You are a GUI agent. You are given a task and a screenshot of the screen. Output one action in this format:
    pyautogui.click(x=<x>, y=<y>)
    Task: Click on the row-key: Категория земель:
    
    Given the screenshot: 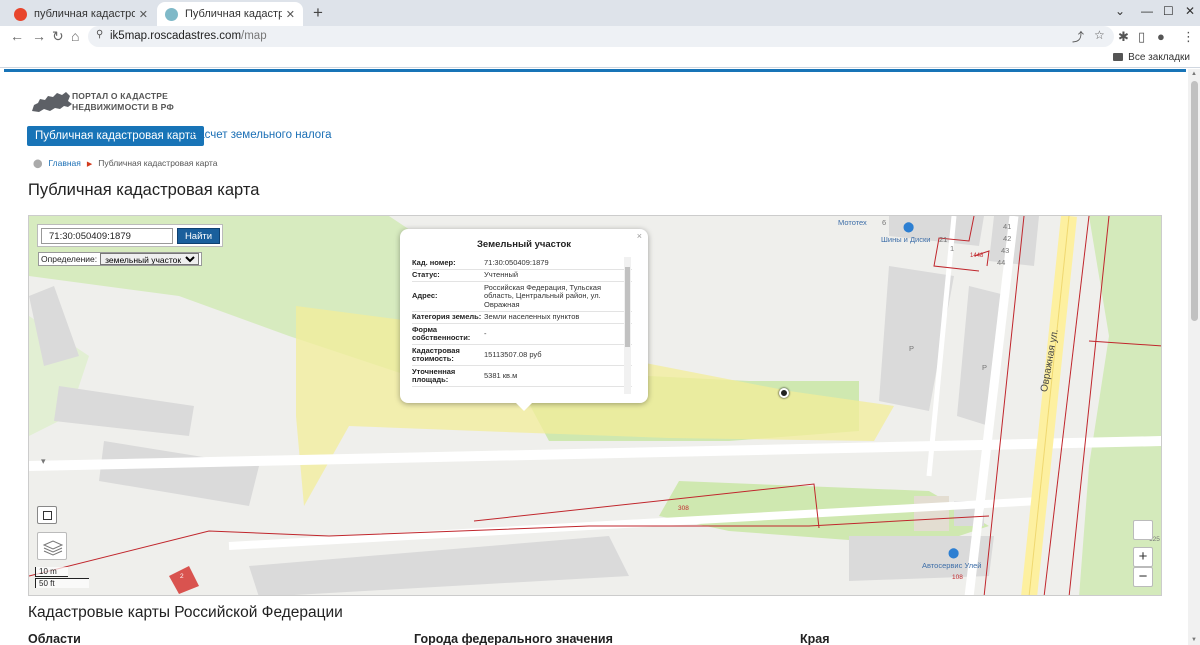 What is the action you would take?
    pyautogui.click(x=447, y=316)
    